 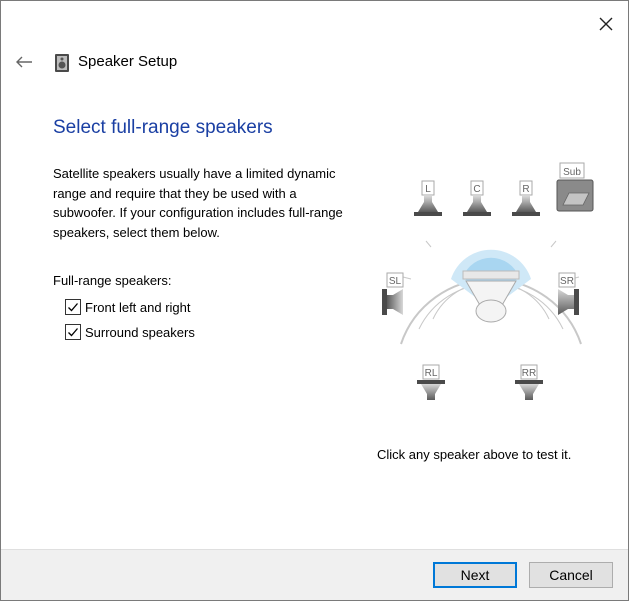 I want to click on speaker-center: C, so click(x=477, y=198).